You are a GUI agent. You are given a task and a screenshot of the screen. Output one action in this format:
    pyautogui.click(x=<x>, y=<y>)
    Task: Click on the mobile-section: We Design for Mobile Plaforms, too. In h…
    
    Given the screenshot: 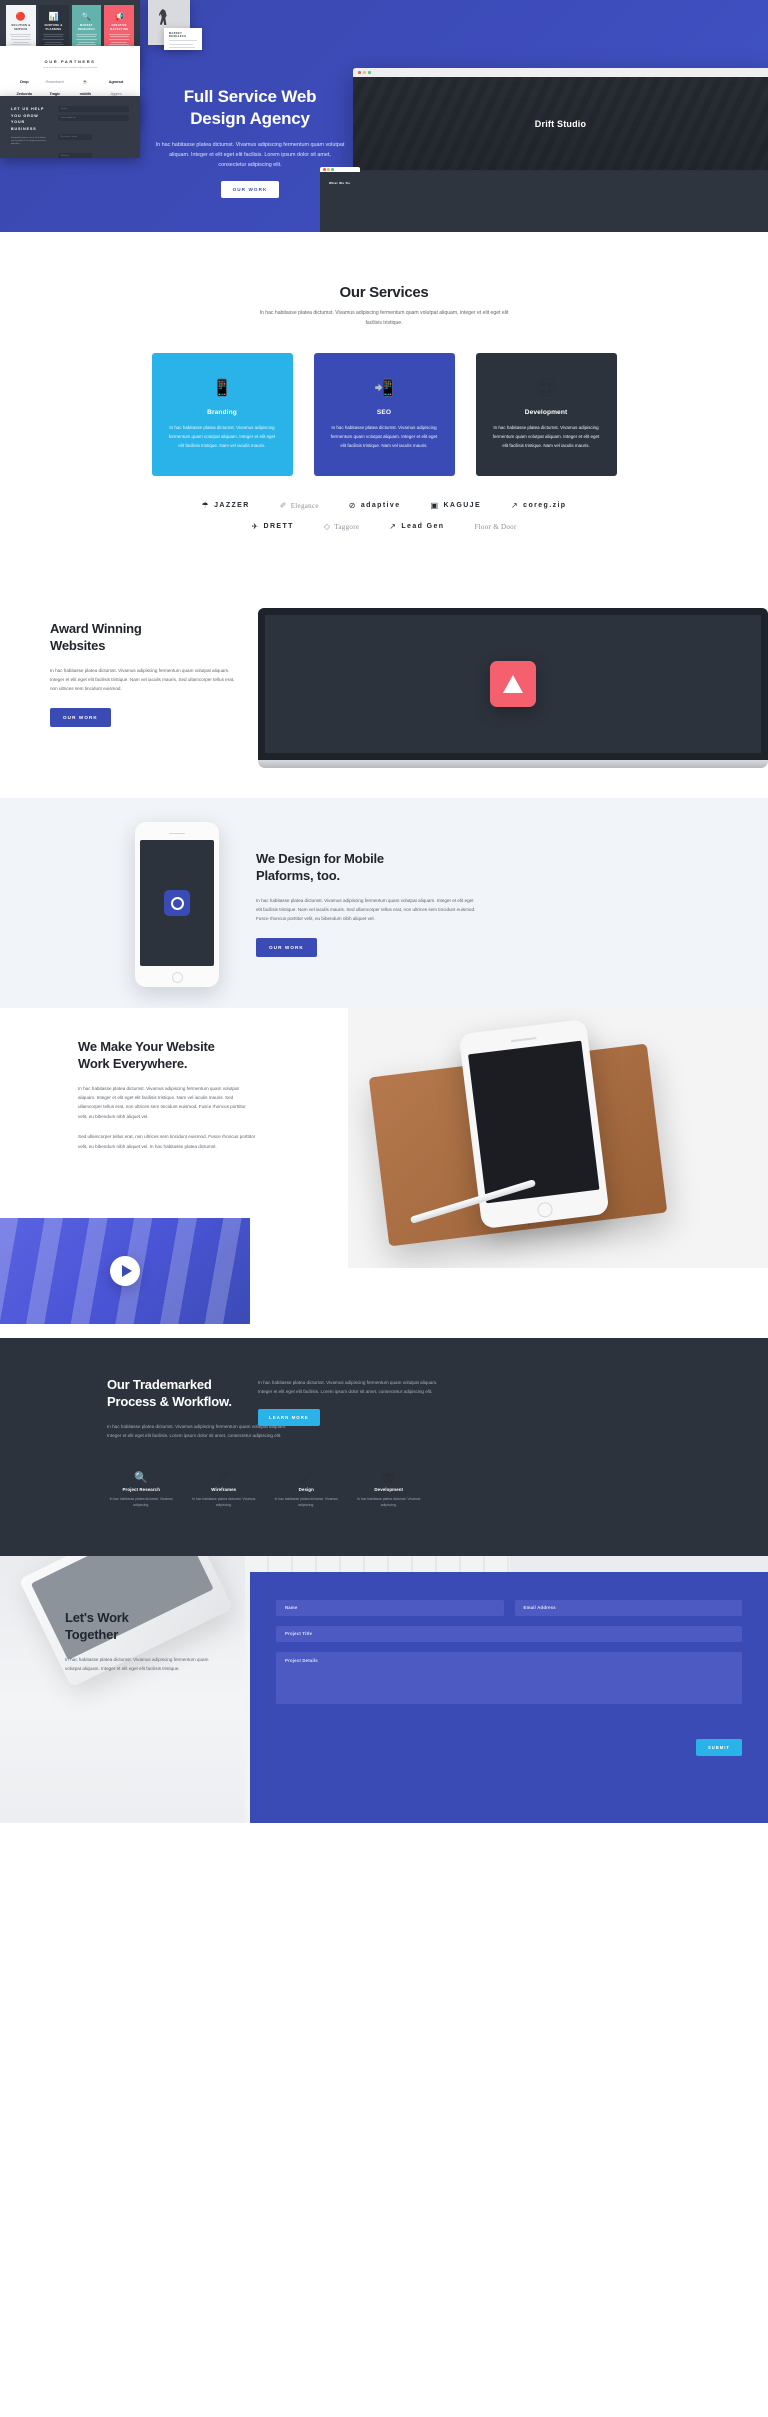 What is the action you would take?
    pyautogui.click(x=384, y=902)
    